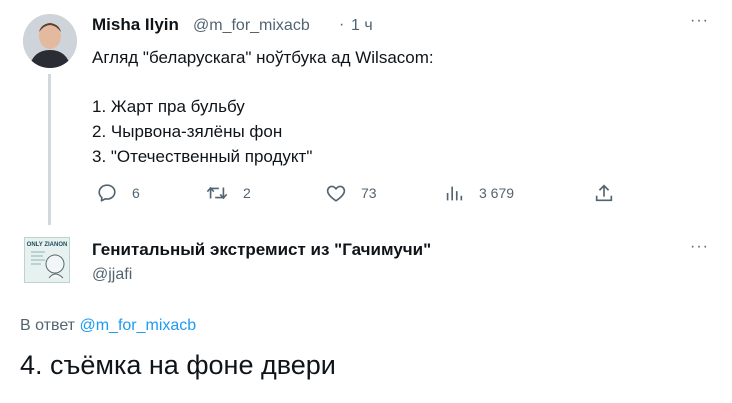 The width and height of the screenshot is (732, 403). What do you see at coordinates (261, 250) in the screenshot?
I see `reply-author-name: Генитальный экстремист из "Гачимучи"` at bounding box center [261, 250].